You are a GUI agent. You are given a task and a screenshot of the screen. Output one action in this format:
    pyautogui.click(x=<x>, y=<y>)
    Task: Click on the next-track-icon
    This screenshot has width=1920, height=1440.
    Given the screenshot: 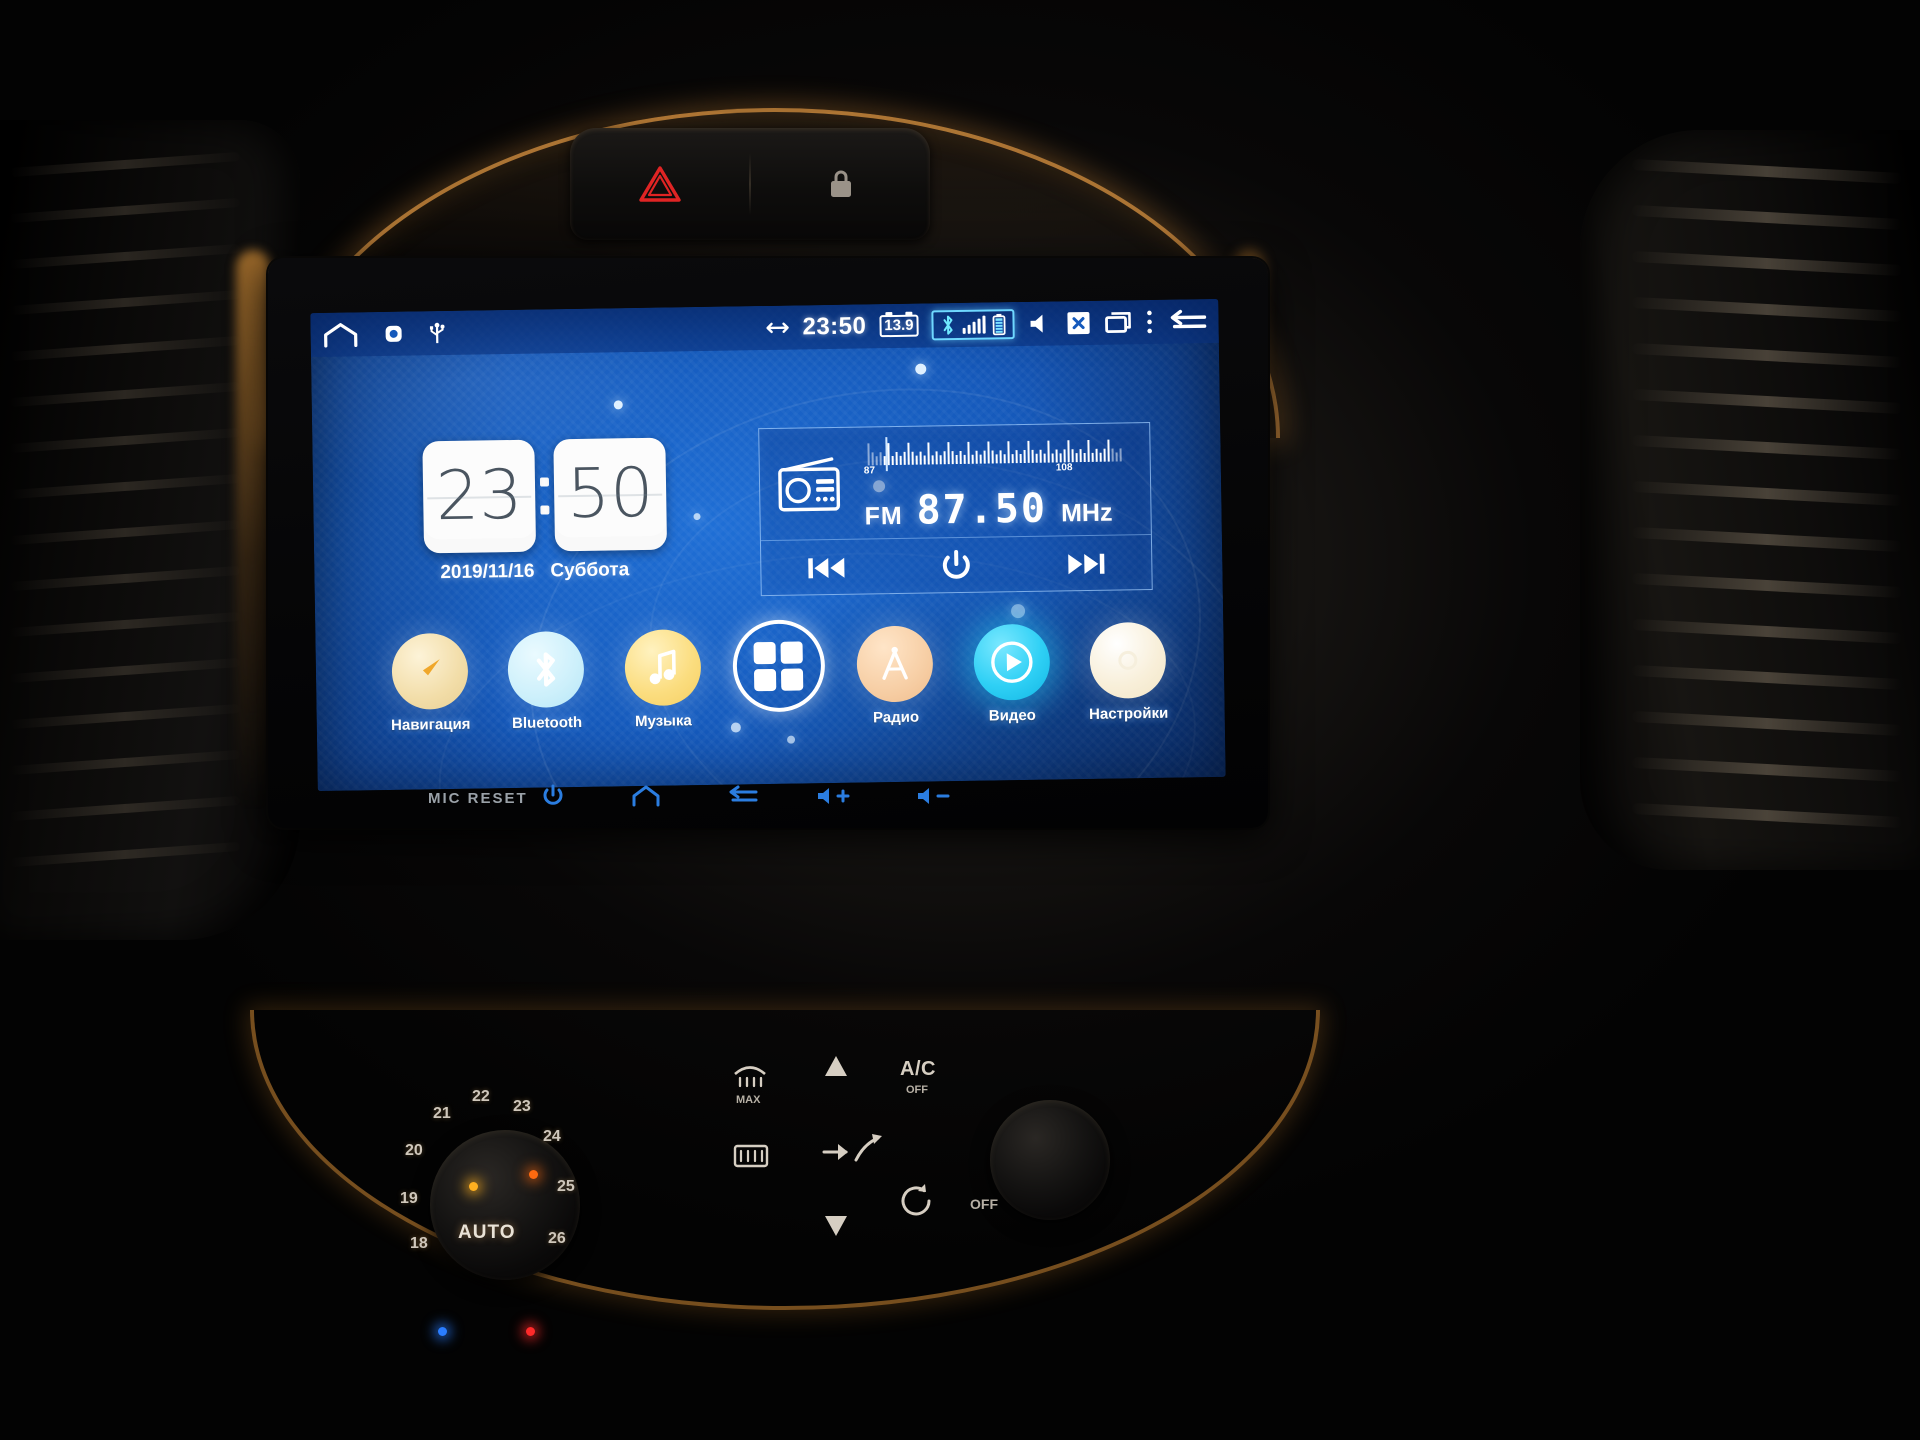 What is the action you would take?
    pyautogui.click(x=1086, y=563)
    